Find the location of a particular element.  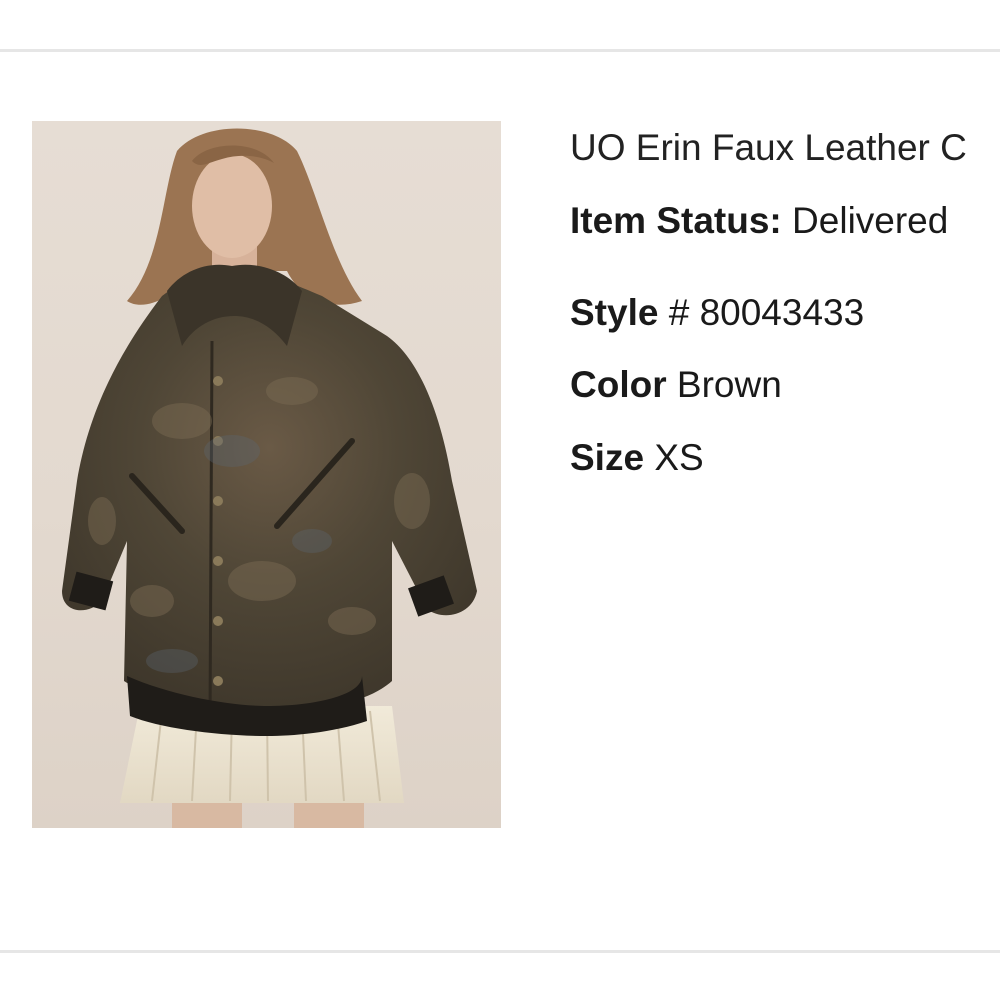

style-label: Style is located at coordinates (614, 312).